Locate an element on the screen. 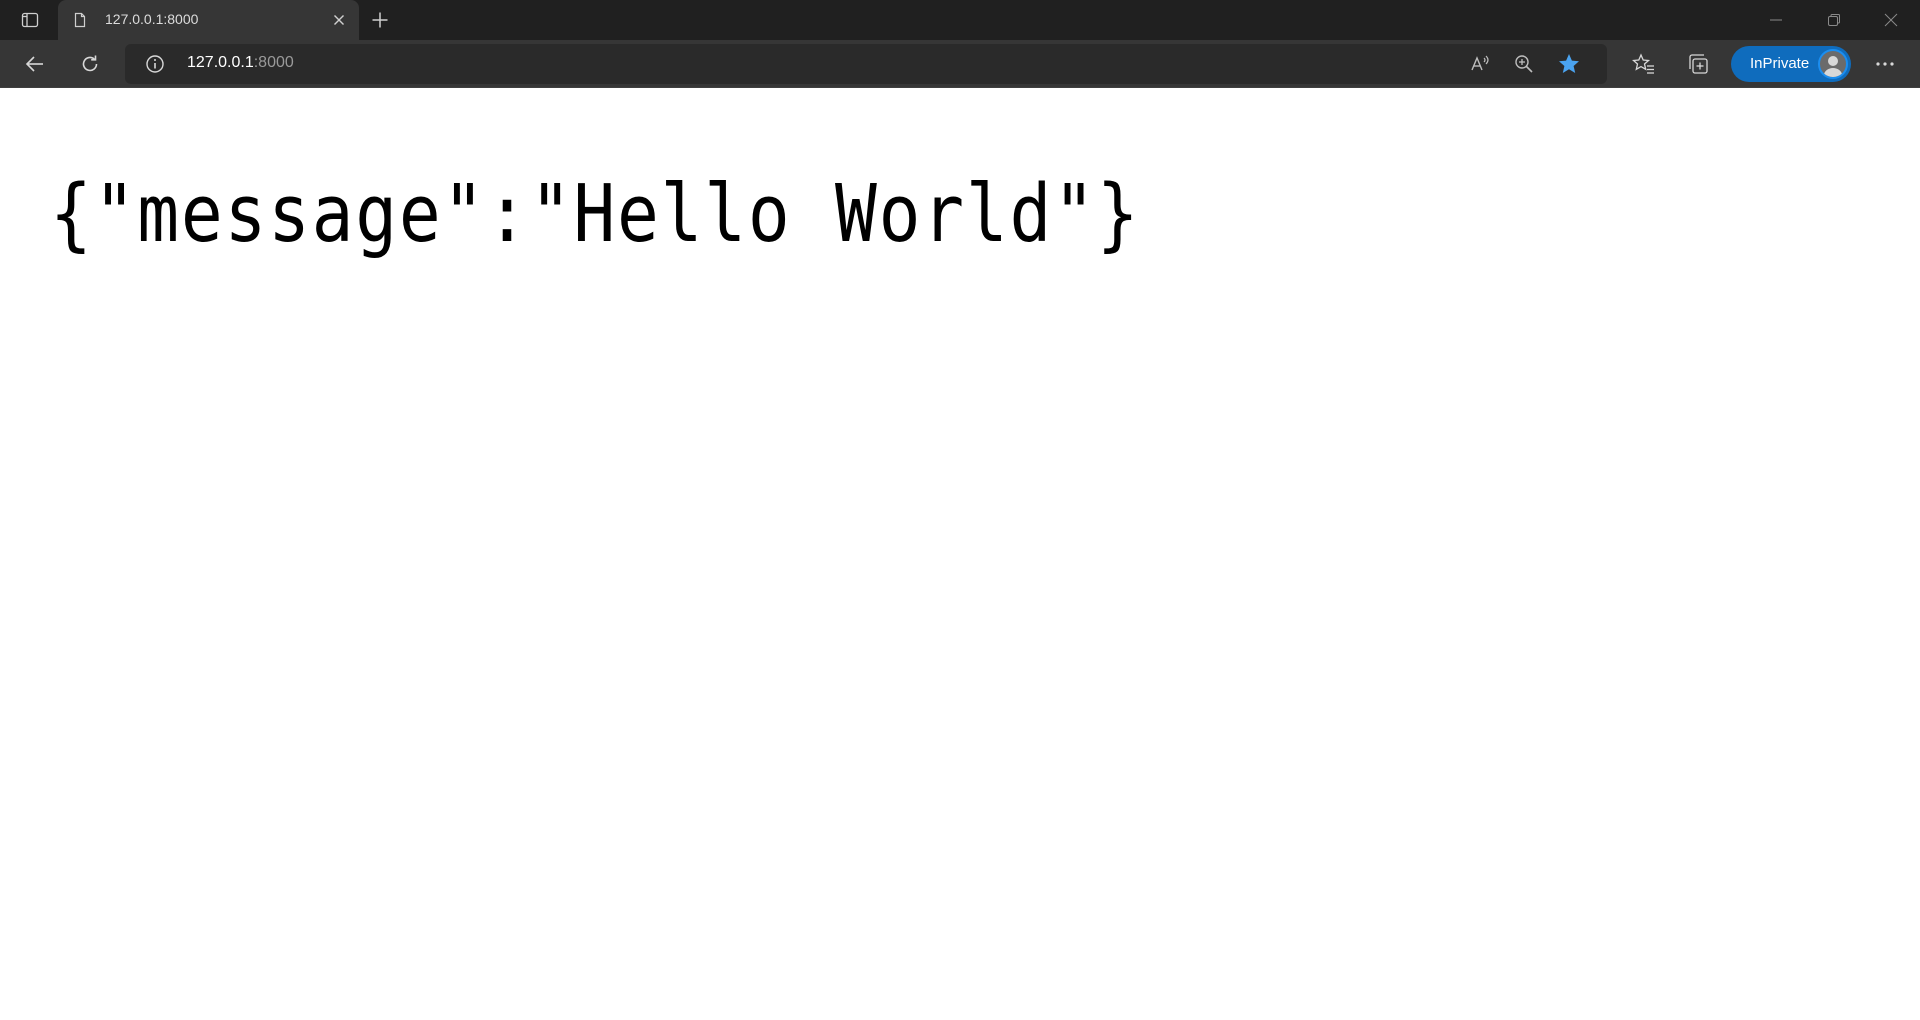  new-tab-button is located at coordinates (380, 20).